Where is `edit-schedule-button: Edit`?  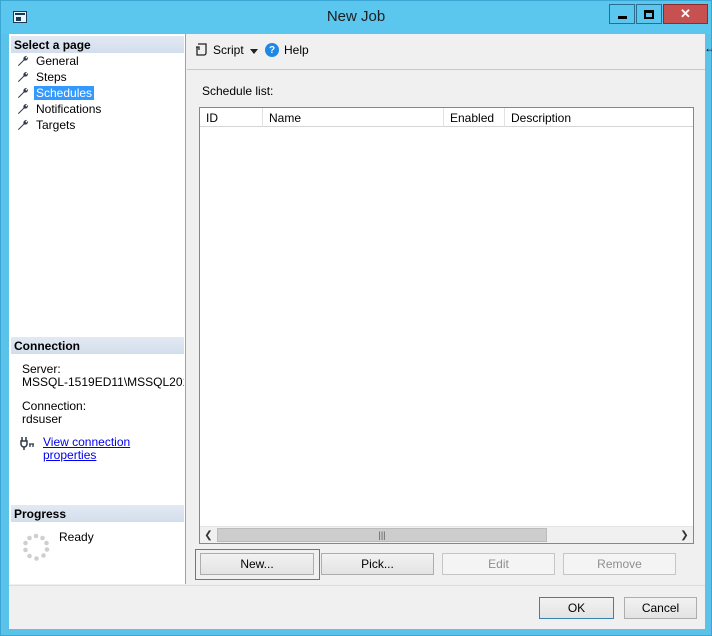 edit-schedule-button: Edit is located at coordinates (498, 564).